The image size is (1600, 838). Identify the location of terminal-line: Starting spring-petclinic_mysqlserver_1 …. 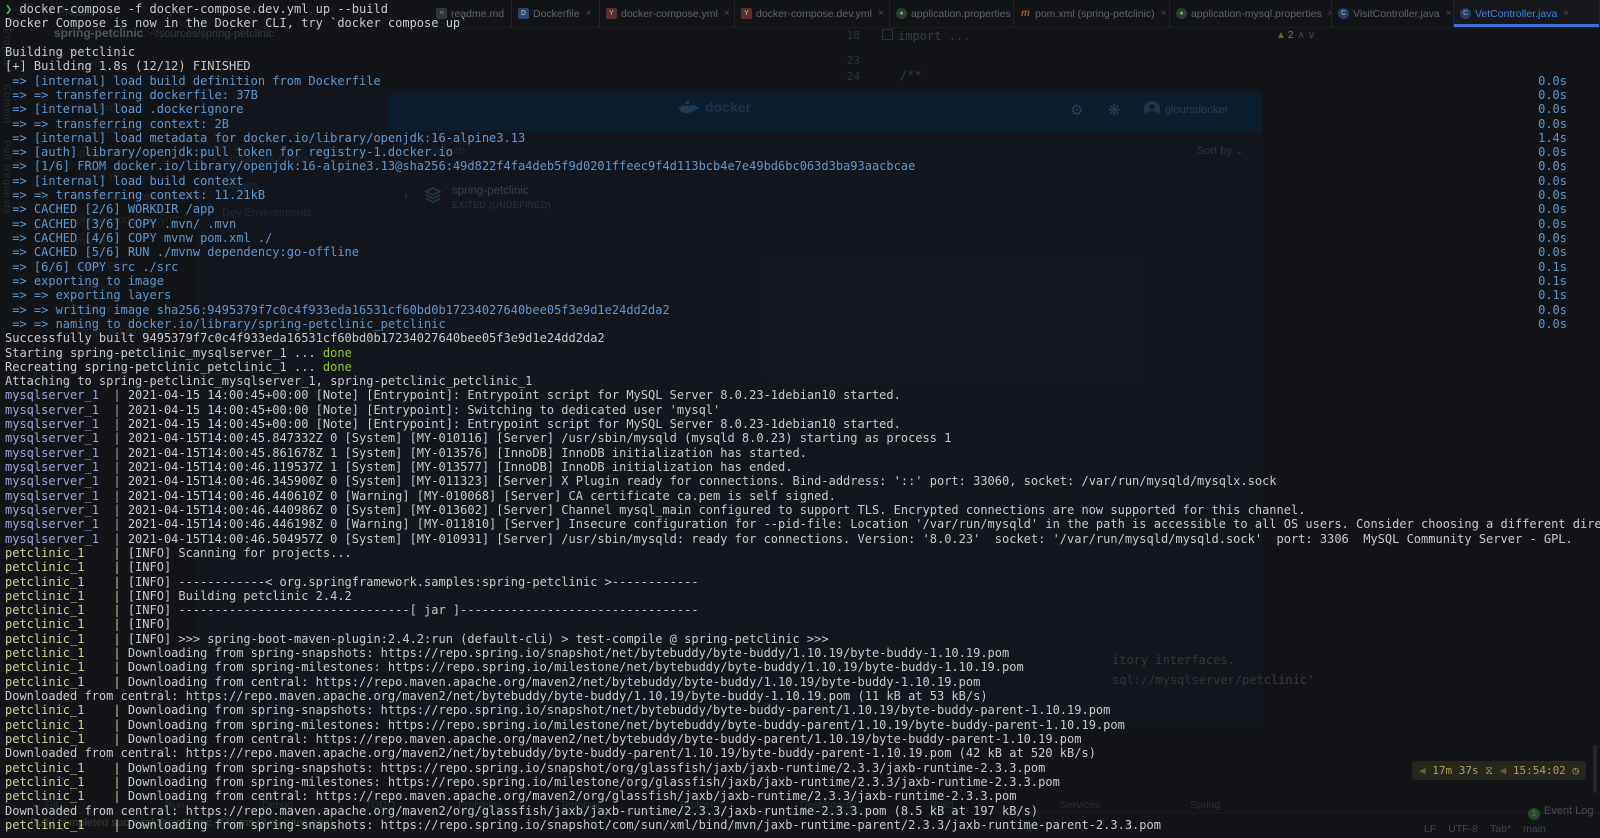
(178, 352).